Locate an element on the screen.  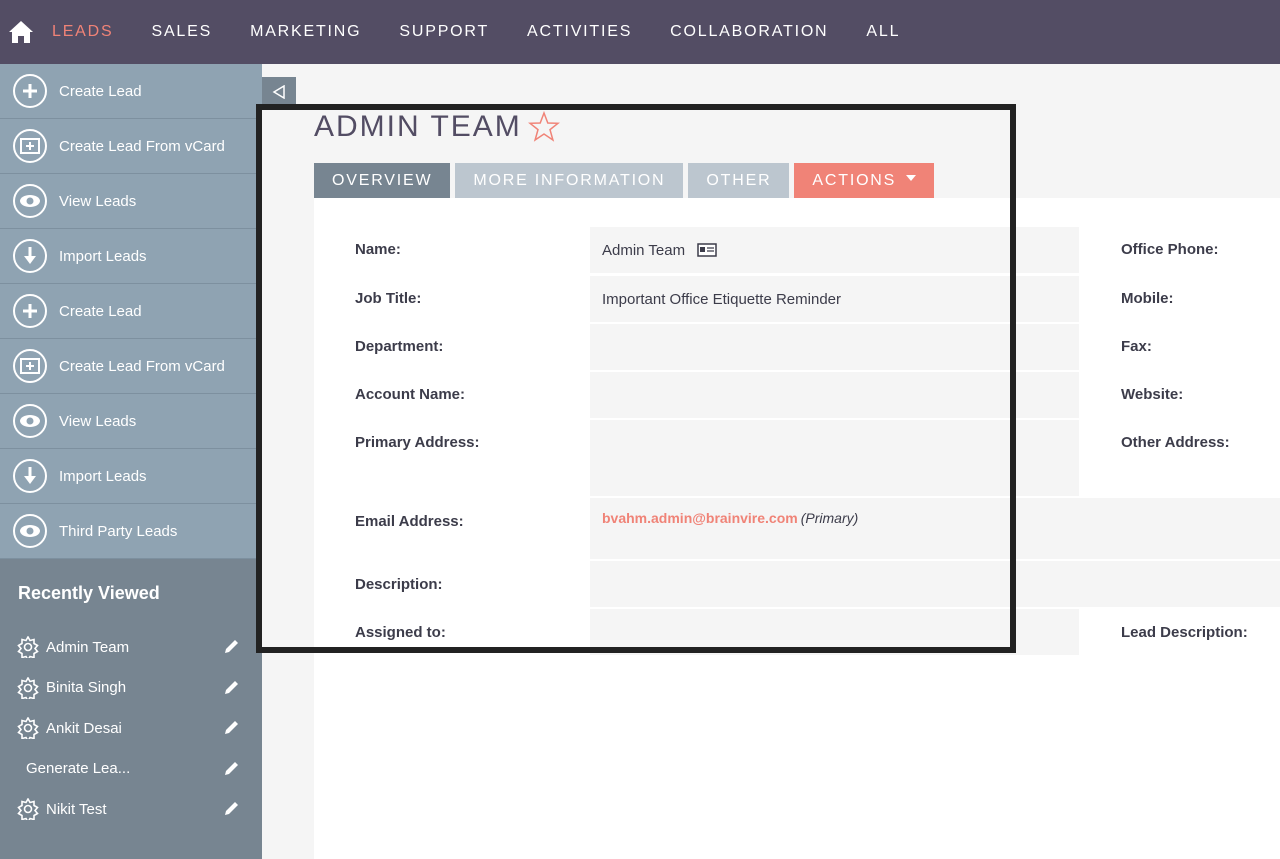
fax-label: Fax: is located at coordinates (1136, 346).